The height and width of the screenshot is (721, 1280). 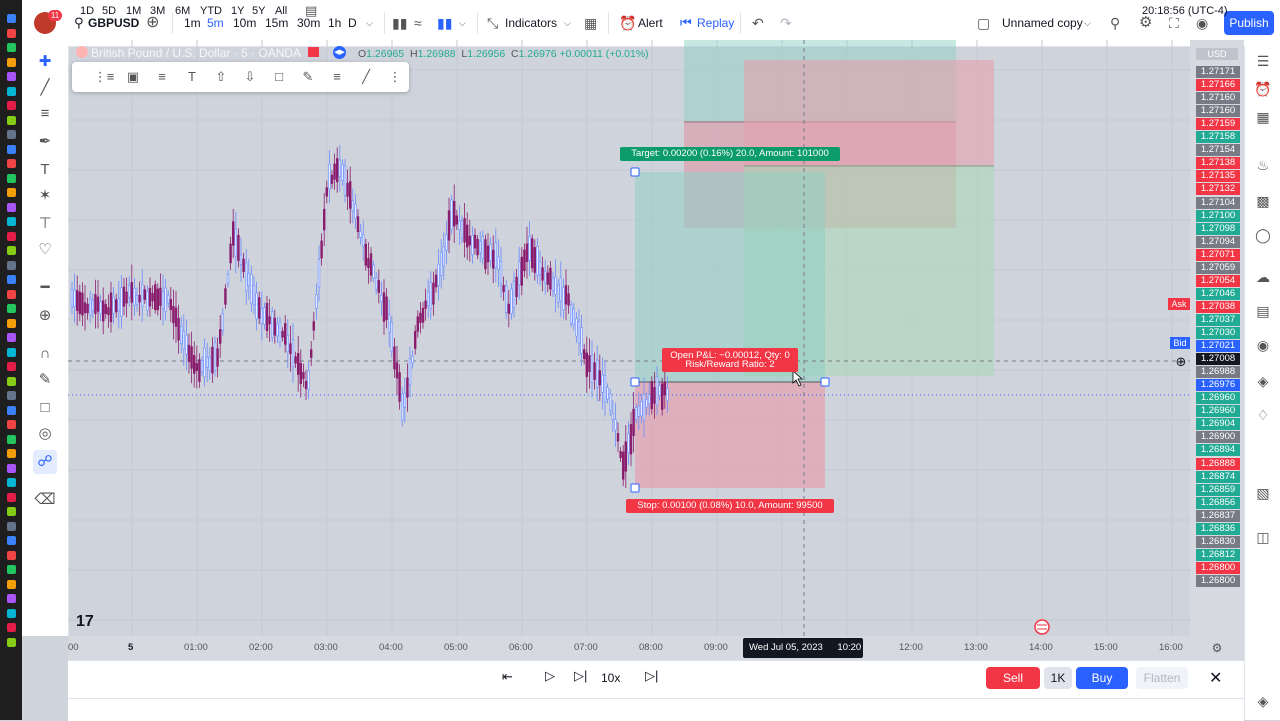 What do you see at coordinates (45, 288) in the screenshot?
I see `ruler-icon: ━` at bounding box center [45, 288].